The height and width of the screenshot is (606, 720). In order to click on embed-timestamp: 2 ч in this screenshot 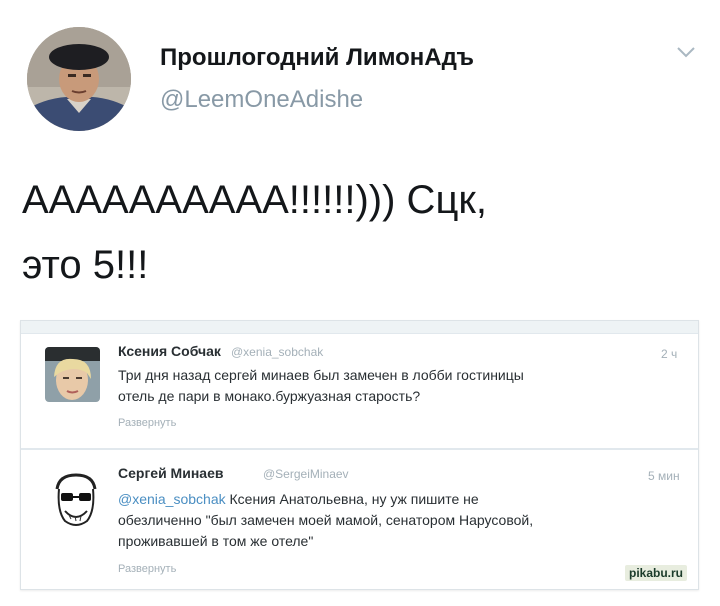, I will do `click(669, 354)`.